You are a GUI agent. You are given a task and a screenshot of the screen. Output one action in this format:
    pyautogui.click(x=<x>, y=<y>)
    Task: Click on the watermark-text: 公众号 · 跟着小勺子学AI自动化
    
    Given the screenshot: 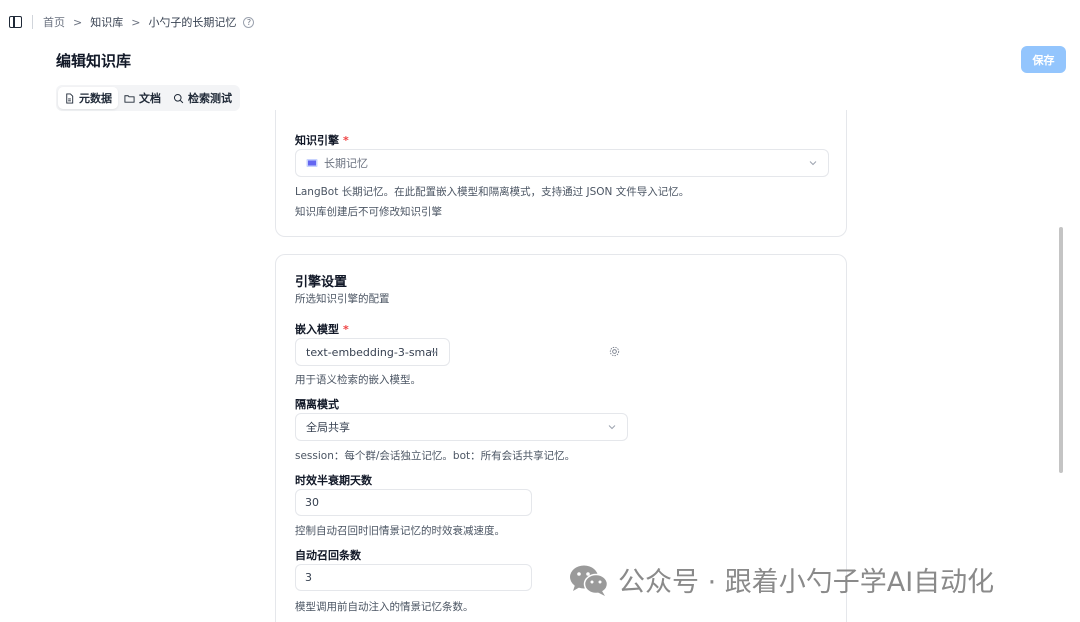 What is the action you would take?
    pyautogui.click(x=806, y=582)
    